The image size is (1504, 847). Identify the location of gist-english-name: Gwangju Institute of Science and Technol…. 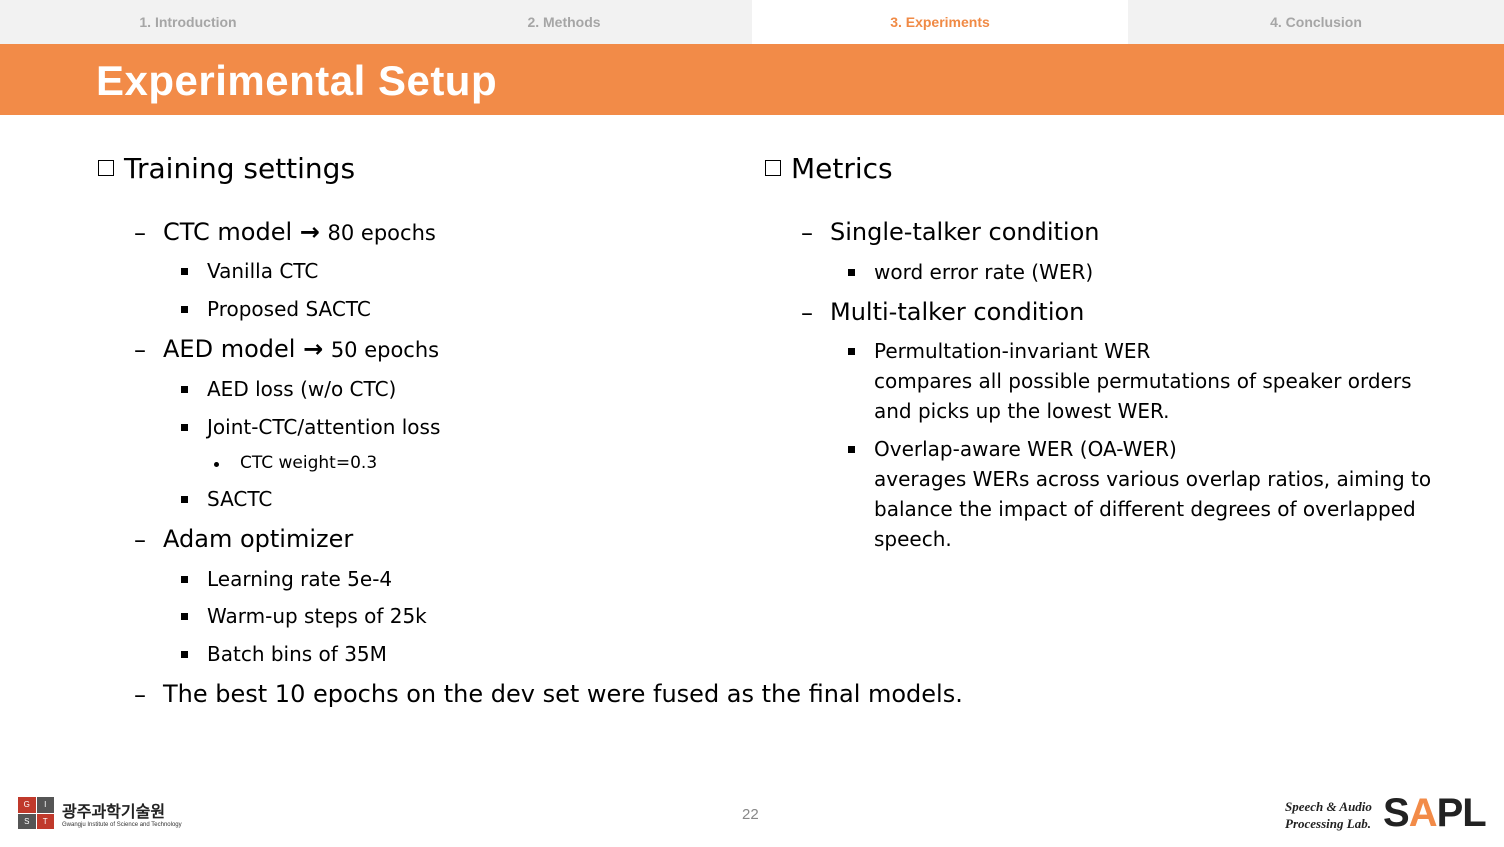
(122, 825).